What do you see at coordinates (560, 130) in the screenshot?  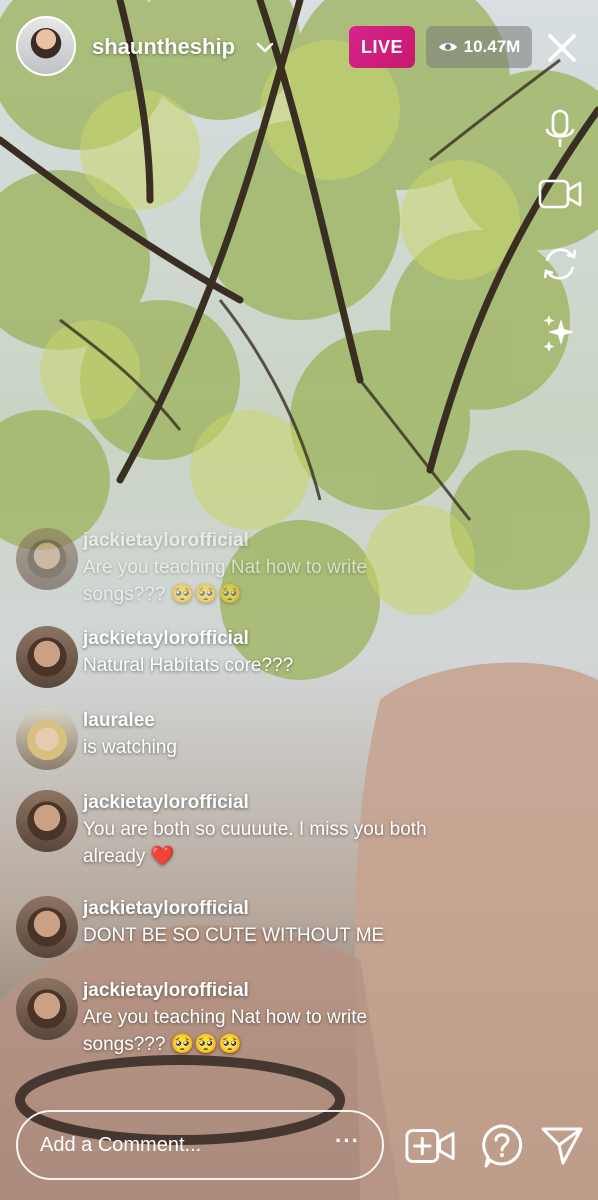 I see `microphone-icon` at bounding box center [560, 130].